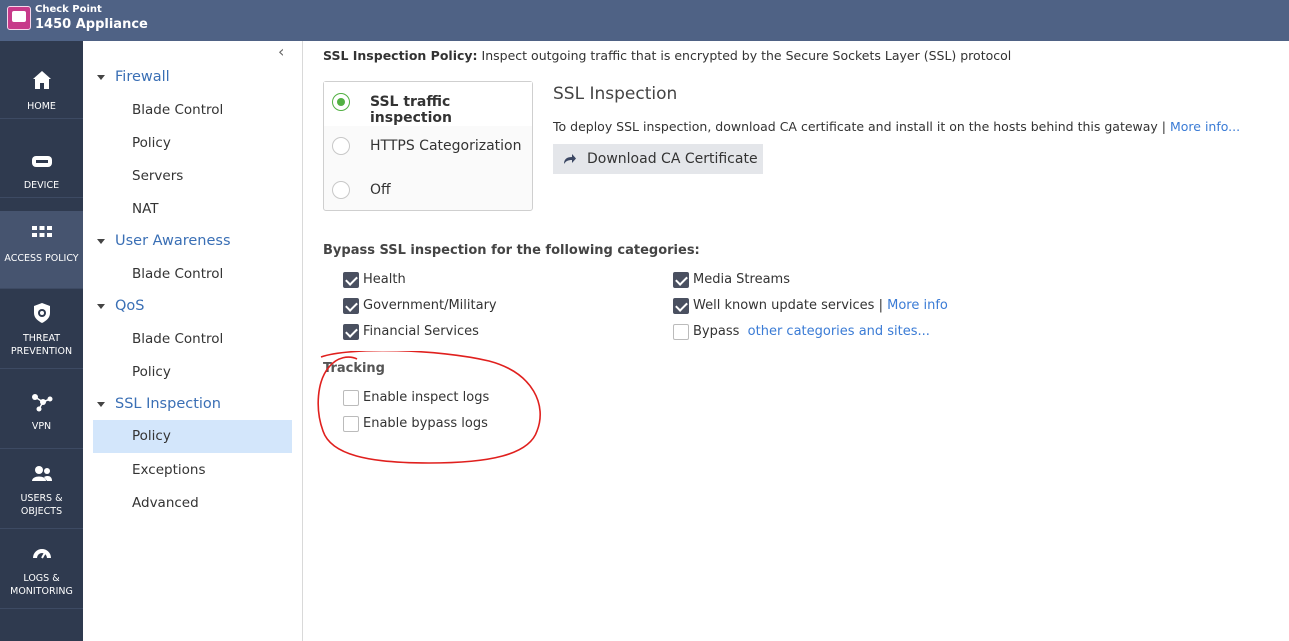  I want to click on tree-group-qos: QoS, so click(121, 306).